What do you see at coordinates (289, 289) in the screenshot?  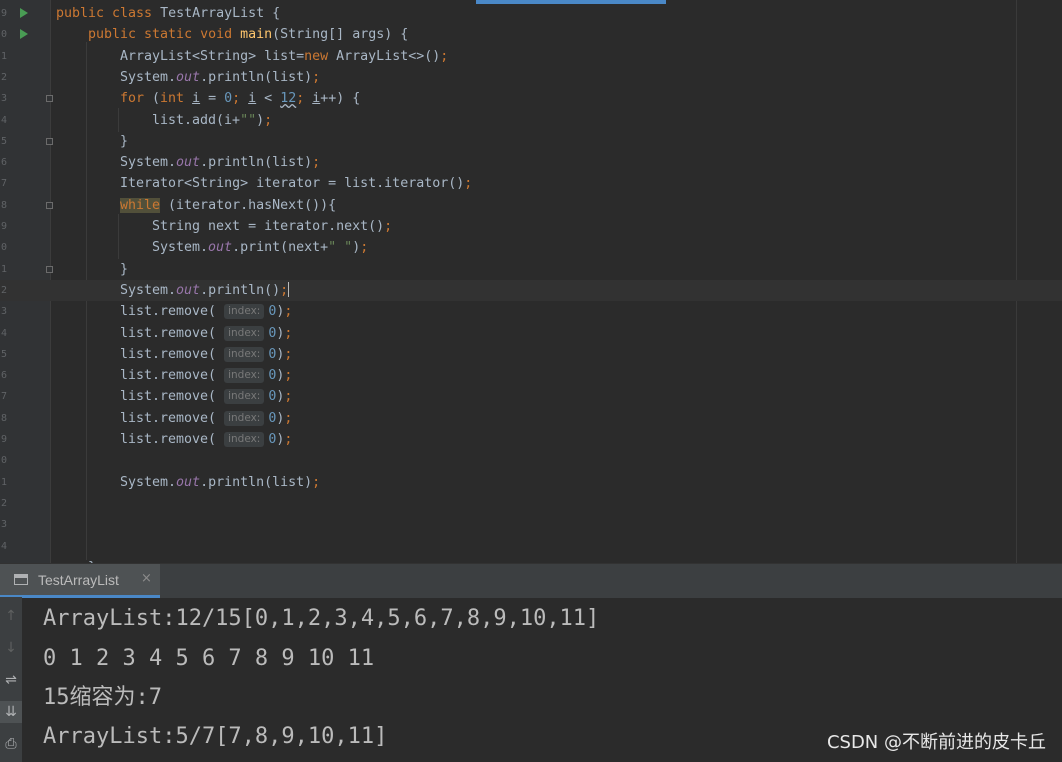 I see `text-caret` at bounding box center [289, 289].